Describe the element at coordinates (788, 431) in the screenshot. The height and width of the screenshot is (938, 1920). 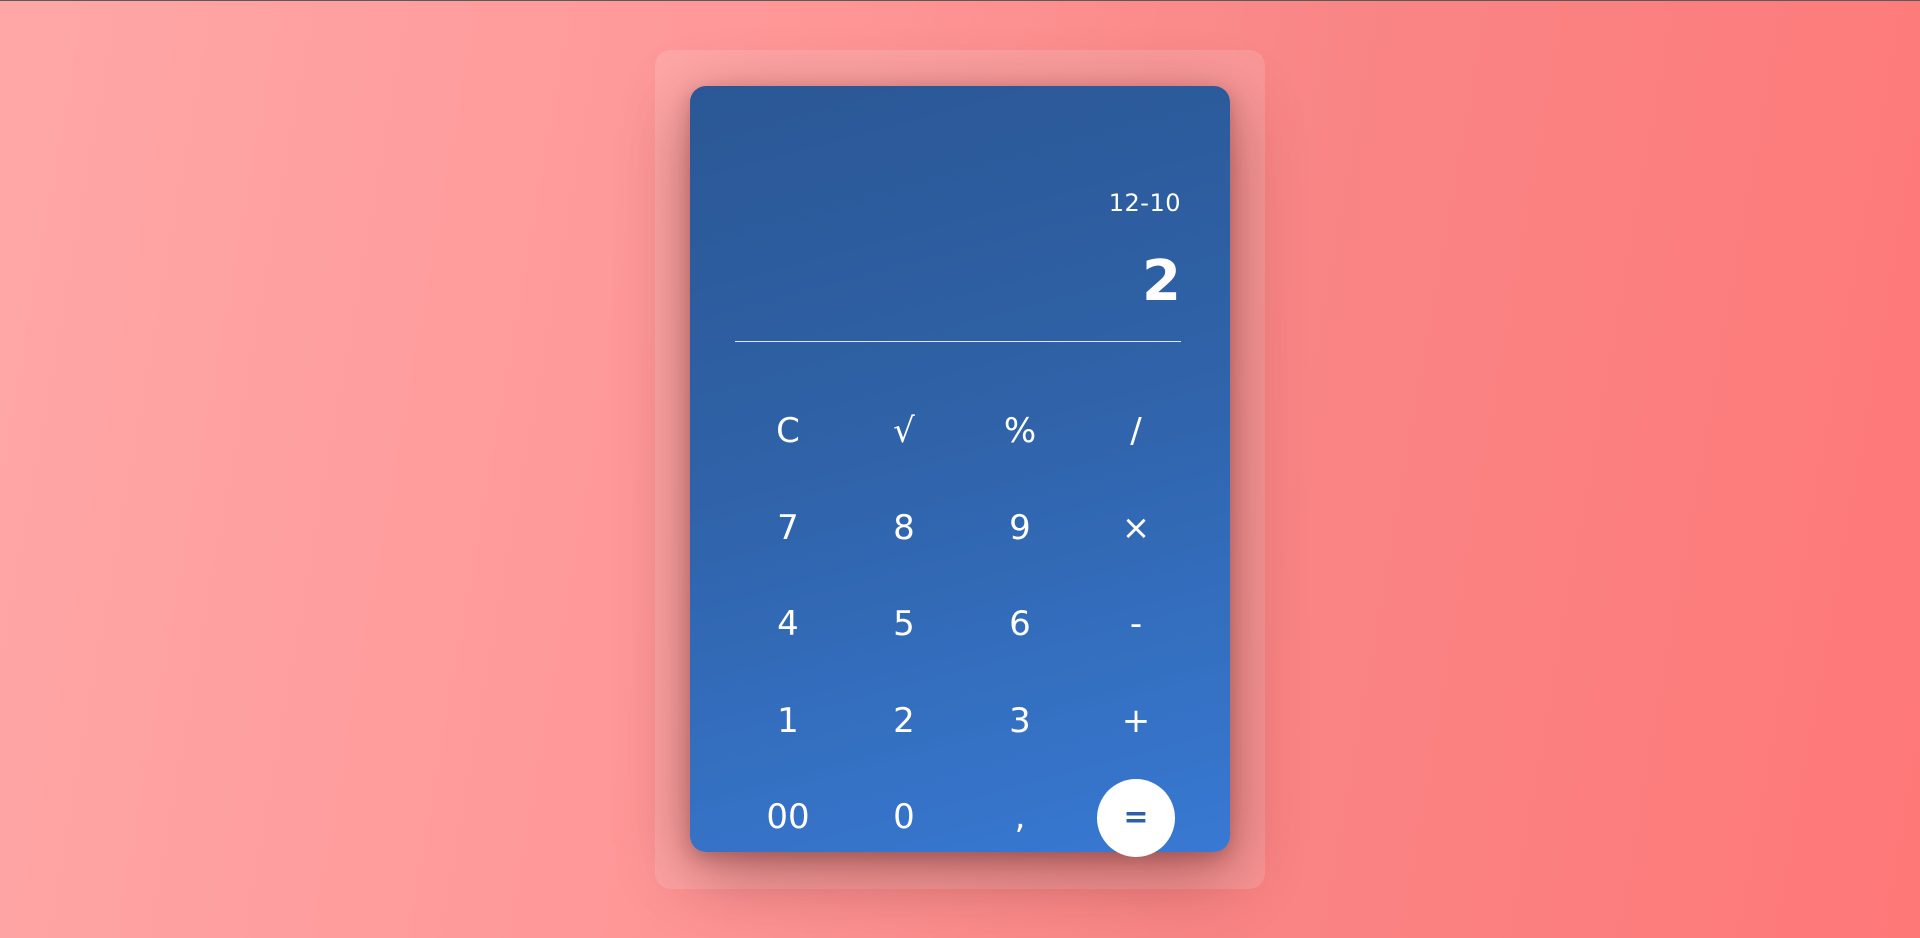
I see `clear-key-label: C` at that location.